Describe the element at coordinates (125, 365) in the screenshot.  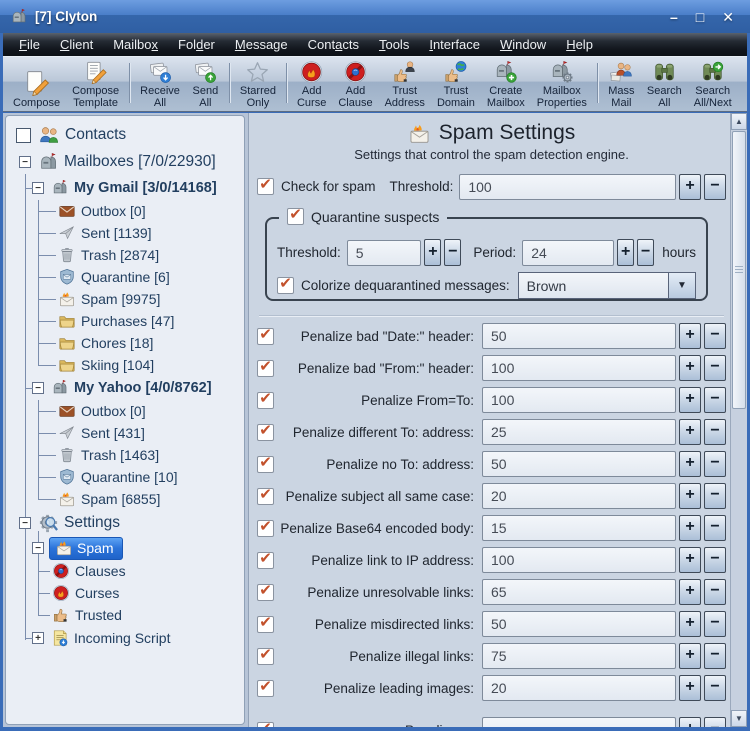
I see `tree-item-skiing: Skiing [104]` at that location.